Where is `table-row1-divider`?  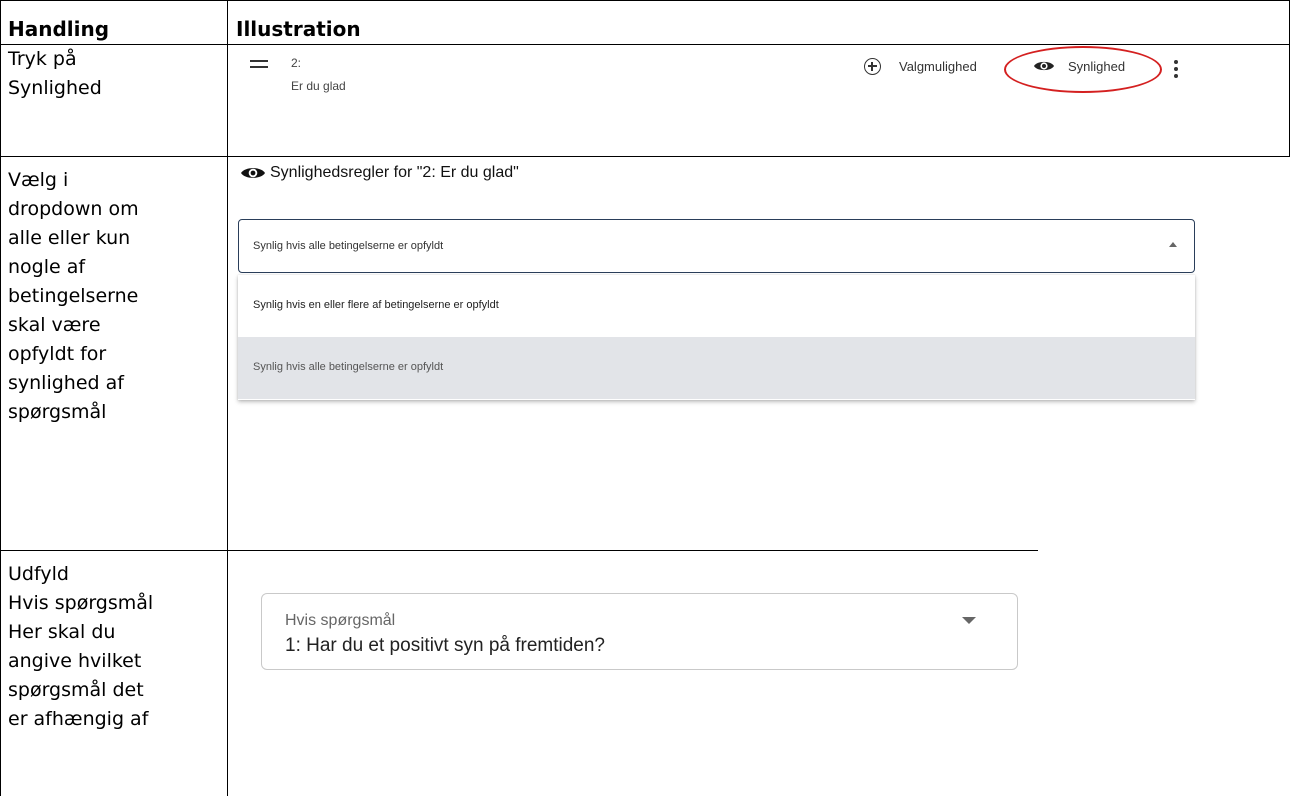
table-row1-divider is located at coordinates (644, 156).